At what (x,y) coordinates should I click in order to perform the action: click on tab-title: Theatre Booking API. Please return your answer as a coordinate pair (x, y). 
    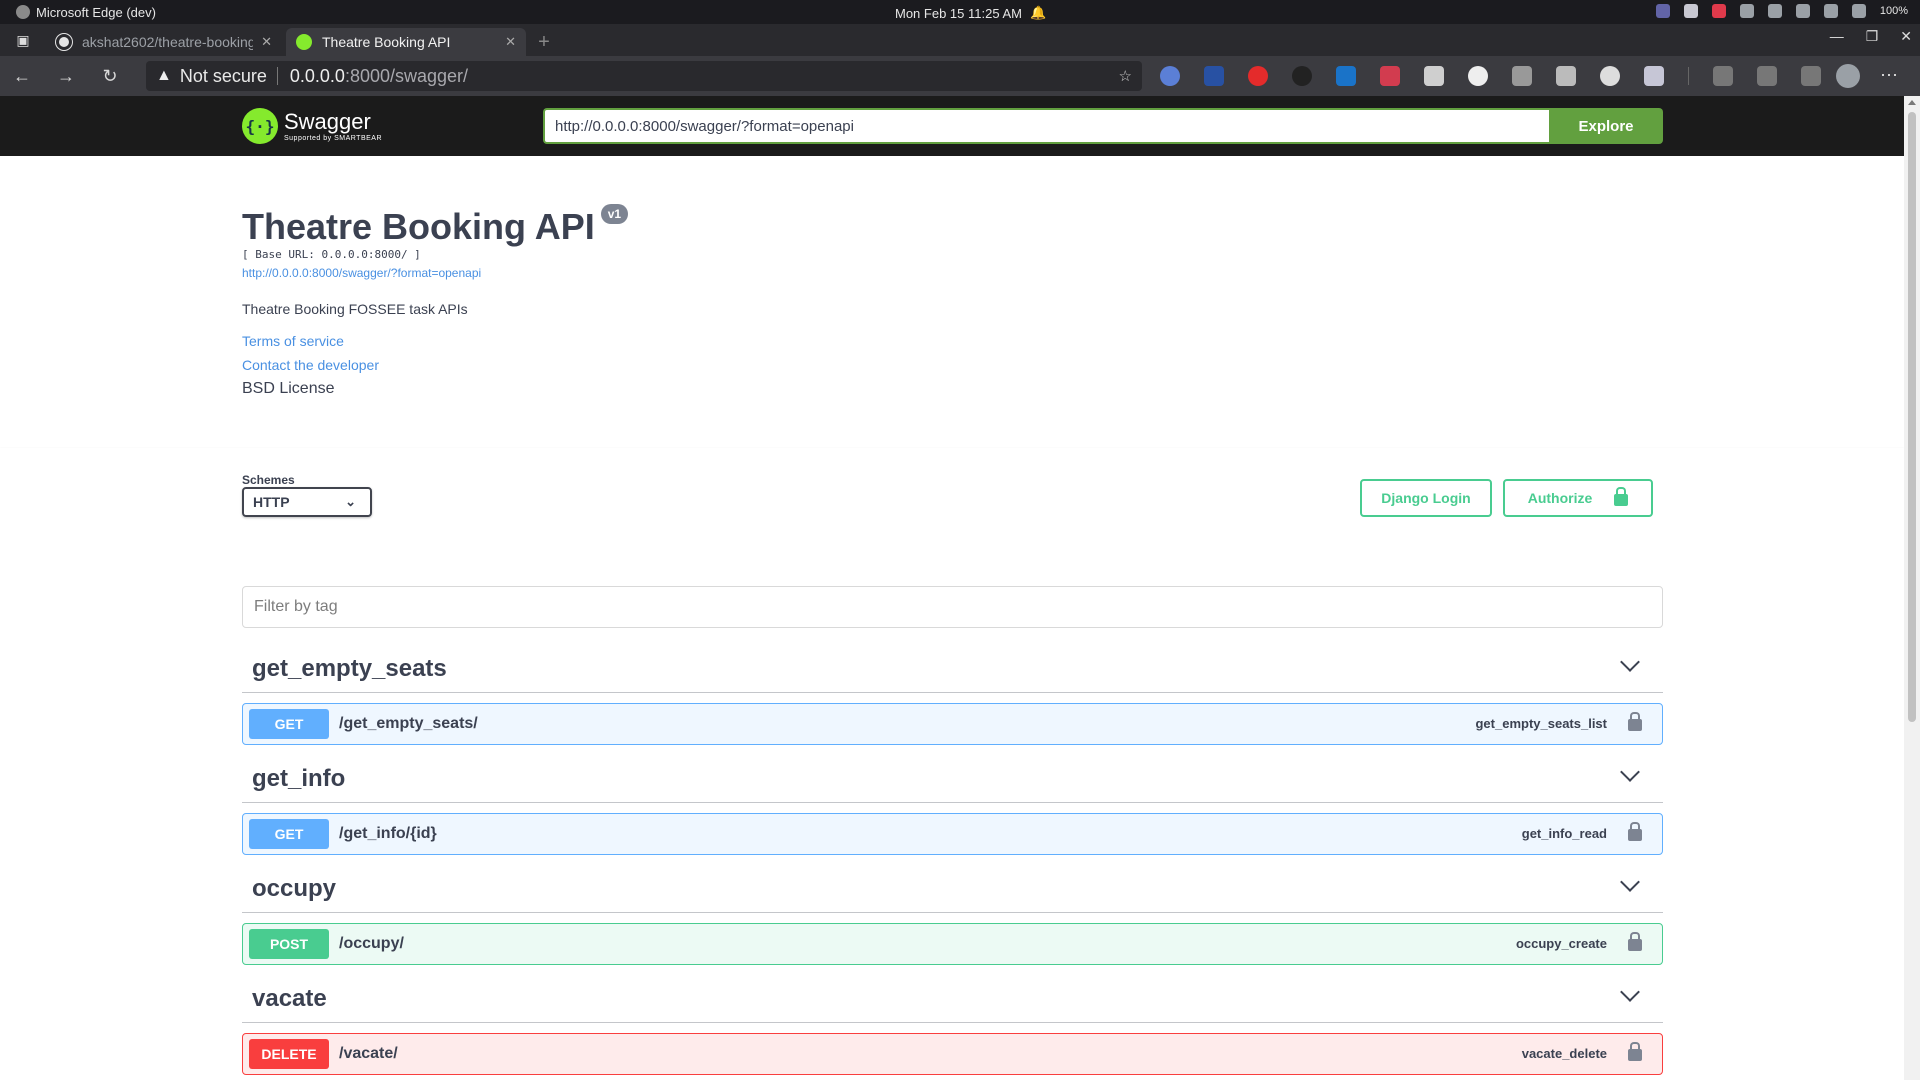
    Looking at the image, I should click on (386, 42).